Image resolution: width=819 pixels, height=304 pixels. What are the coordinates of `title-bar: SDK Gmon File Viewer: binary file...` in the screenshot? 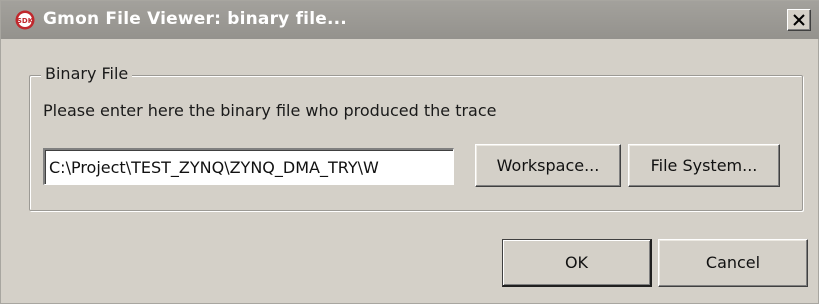 It's located at (410, 20).